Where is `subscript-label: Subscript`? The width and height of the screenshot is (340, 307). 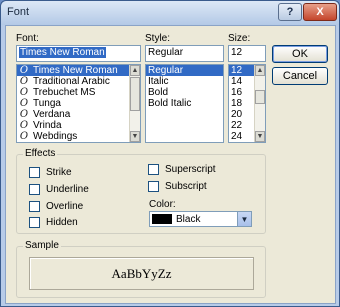 subscript-label: Subscript is located at coordinates (186, 186).